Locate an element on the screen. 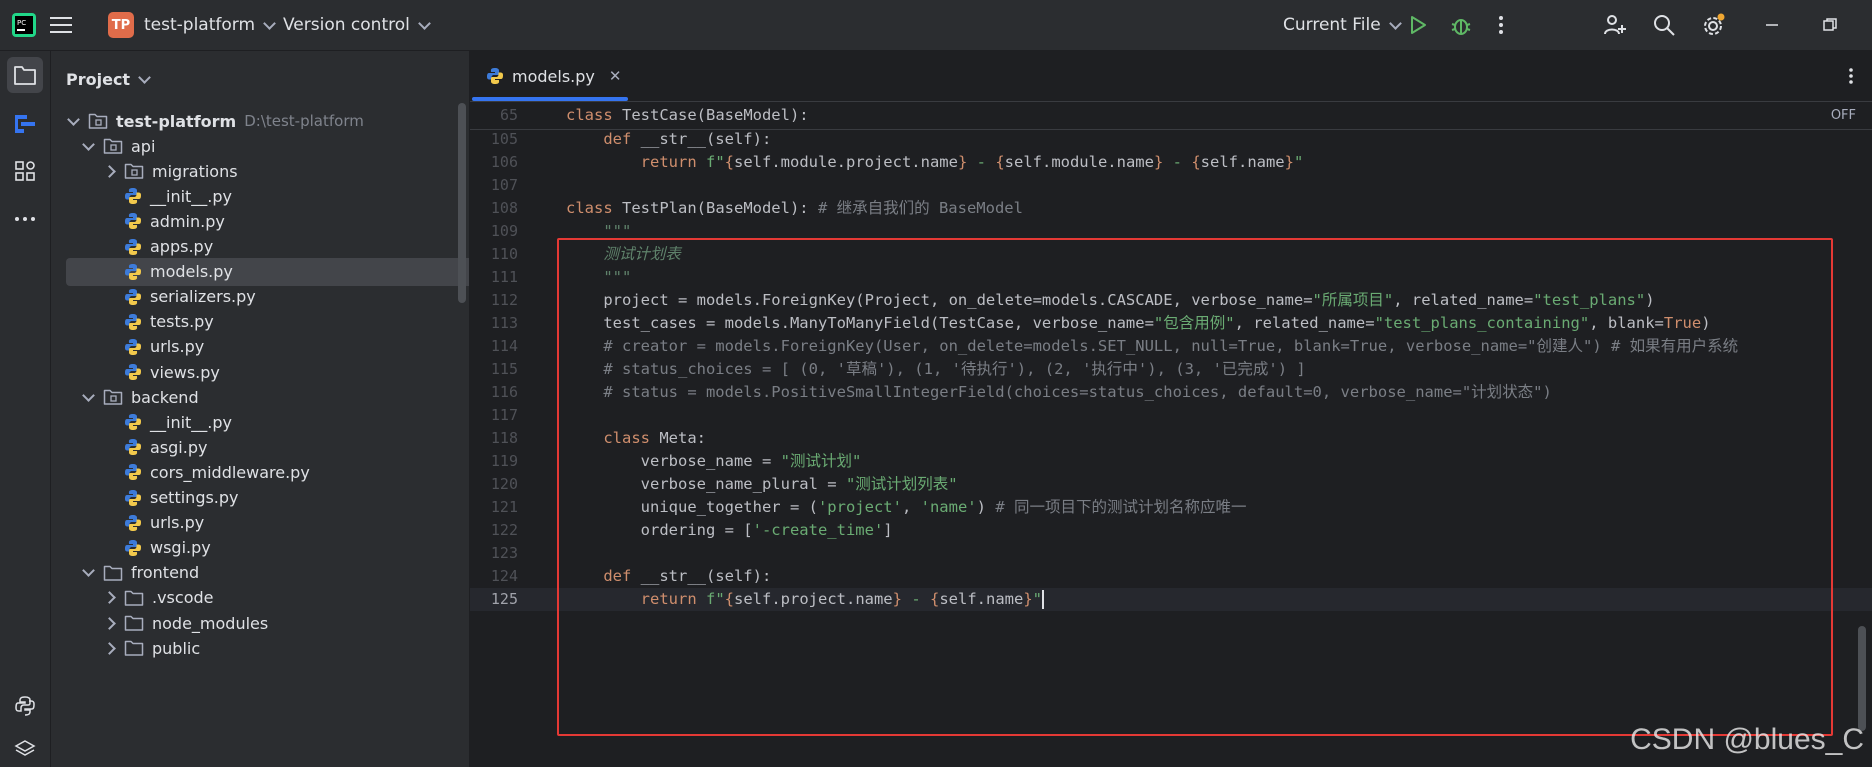 The height and width of the screenshot is (767, 1872). structure-tool-button is located at coordinates (25, 123).